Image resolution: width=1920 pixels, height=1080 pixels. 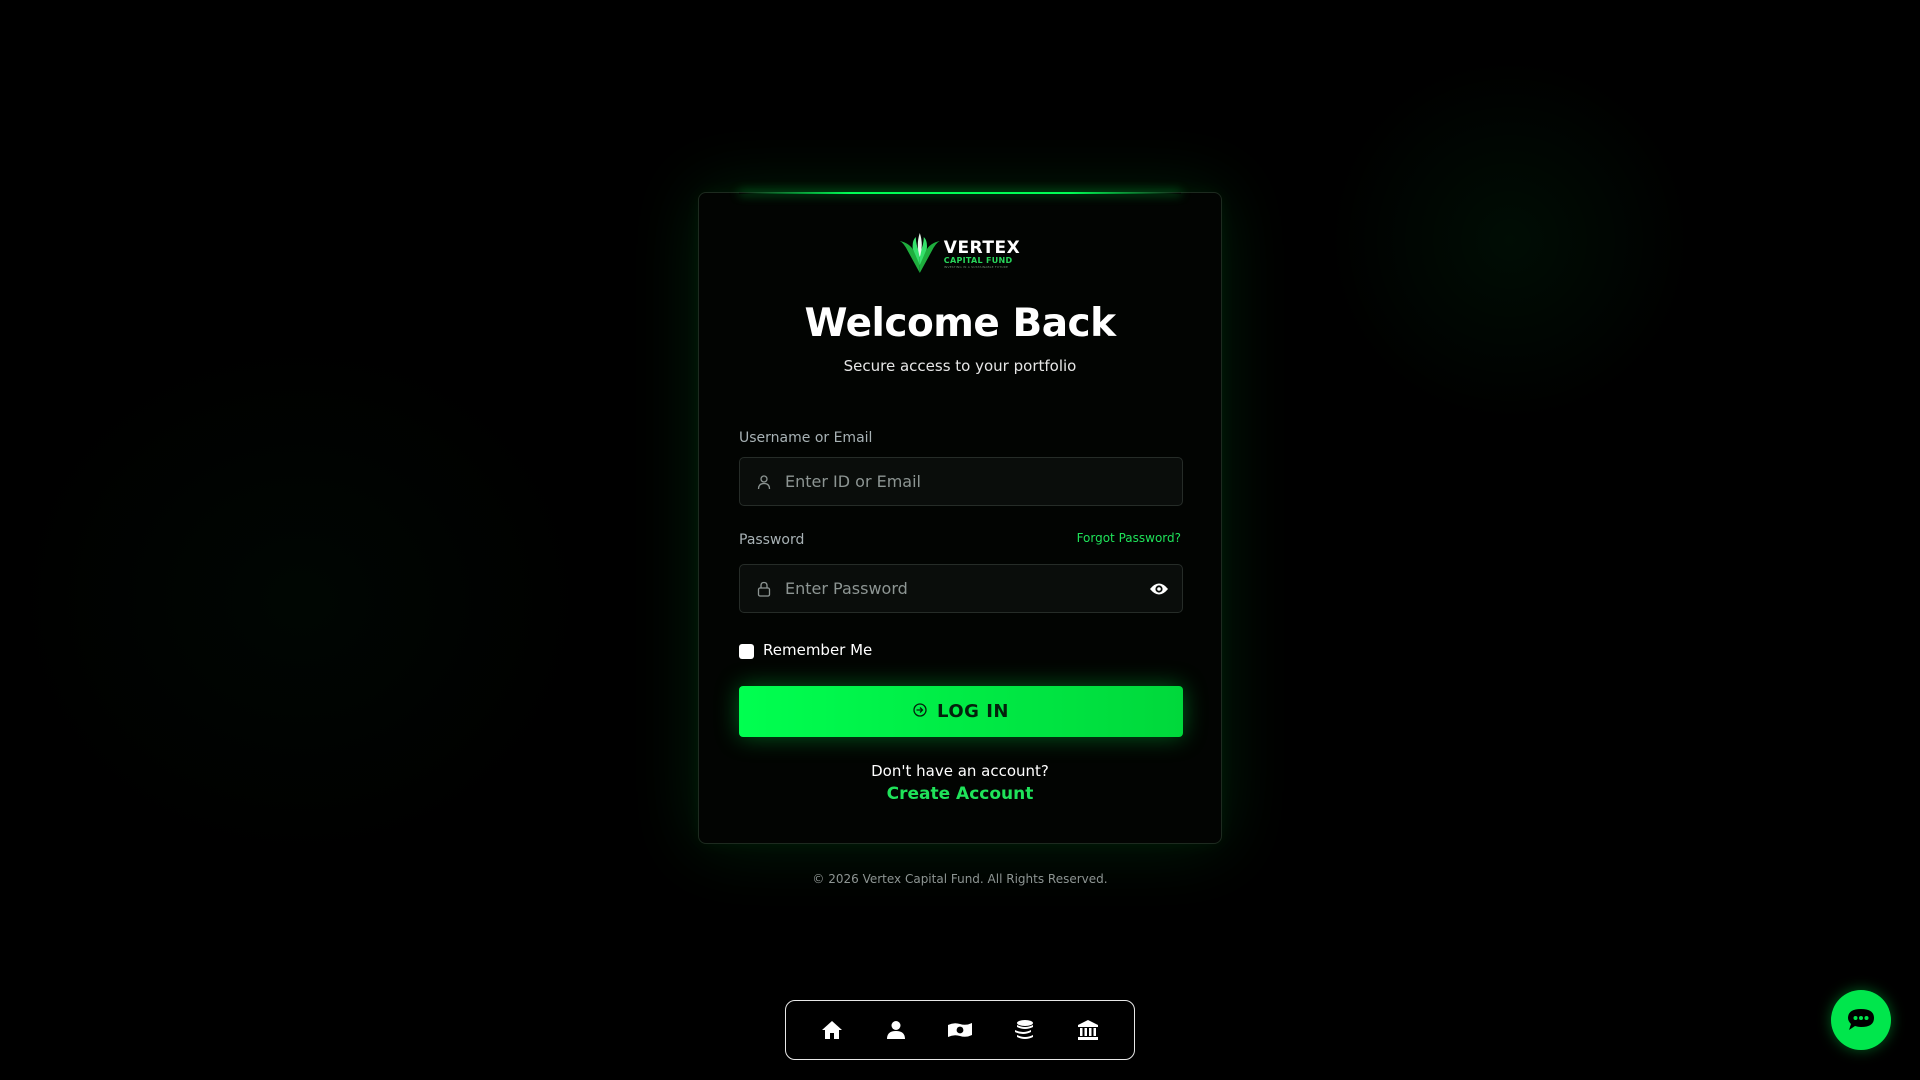 I want to click on remember-me: Remember Me, so click(x=805, y=649).